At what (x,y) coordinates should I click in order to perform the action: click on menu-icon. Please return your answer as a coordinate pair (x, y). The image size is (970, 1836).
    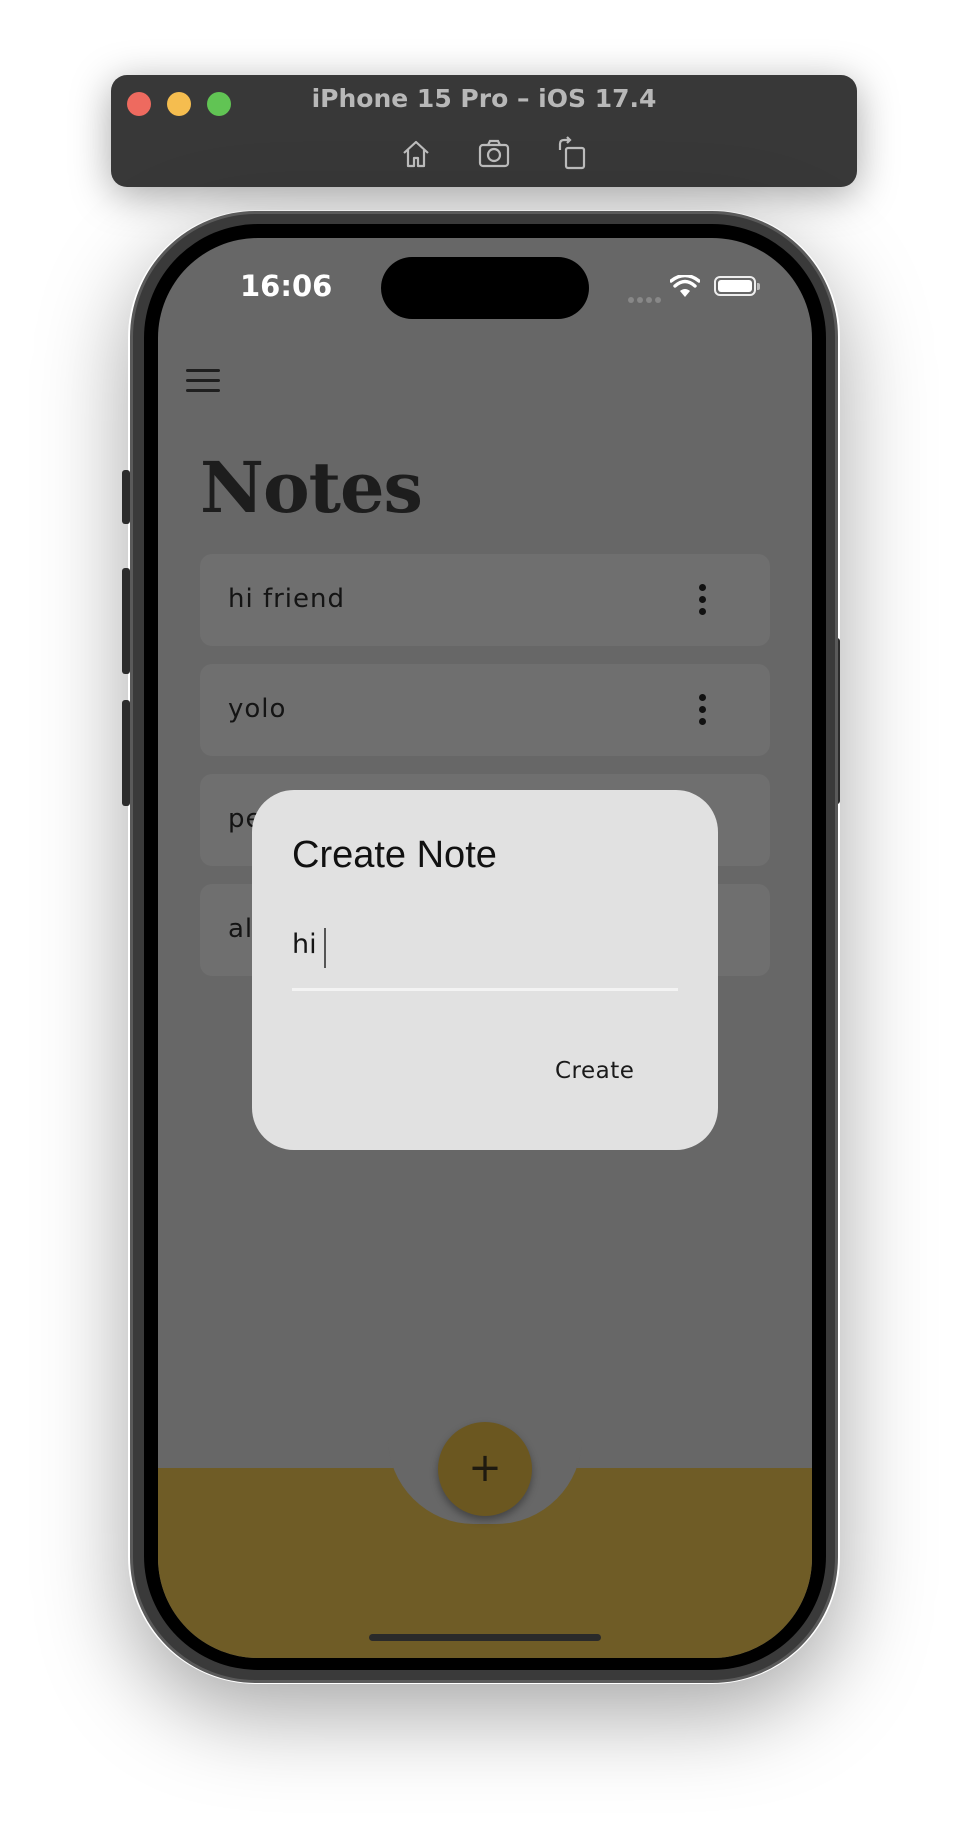
    Looking at the image, I should click on (203, 382).